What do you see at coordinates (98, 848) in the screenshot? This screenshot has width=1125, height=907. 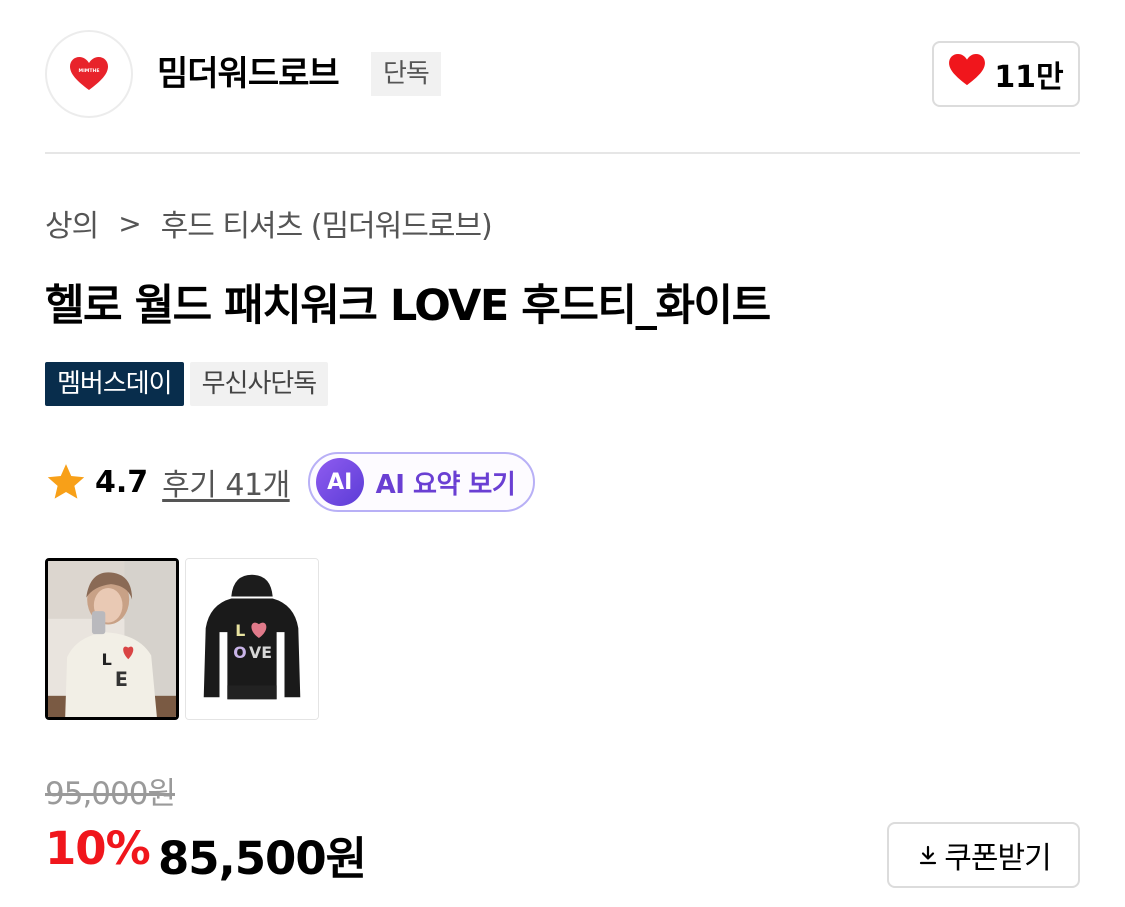 I see `discount-rate: 10%` at bounding box center [98, 848].